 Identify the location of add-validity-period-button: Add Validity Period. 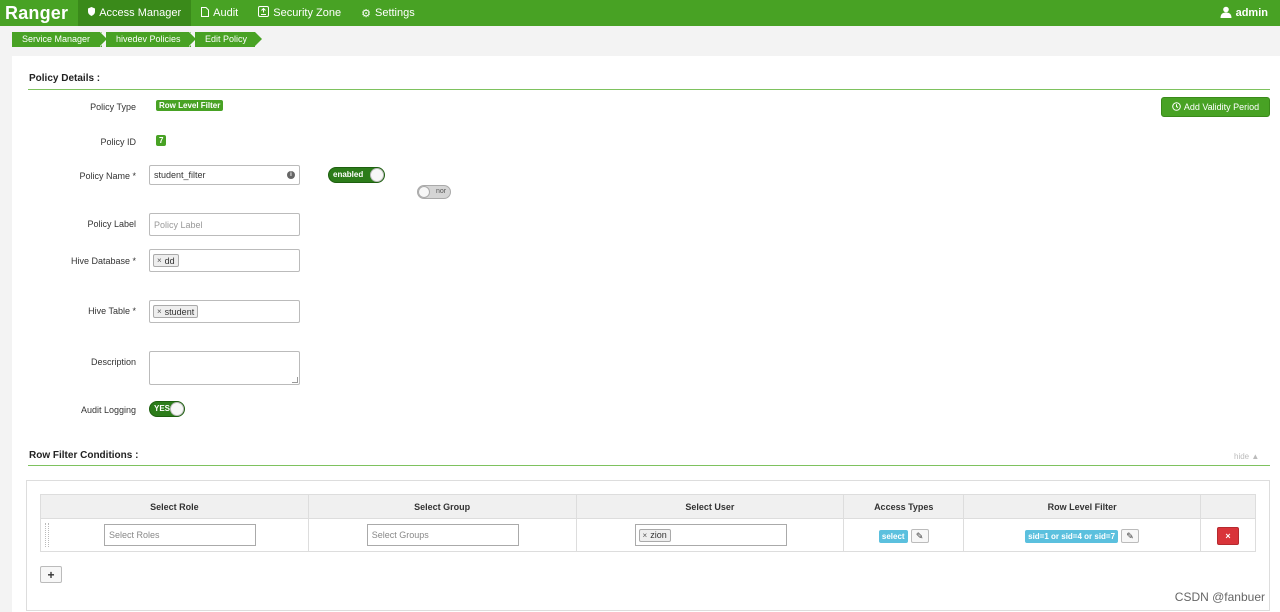
(1215, 107).